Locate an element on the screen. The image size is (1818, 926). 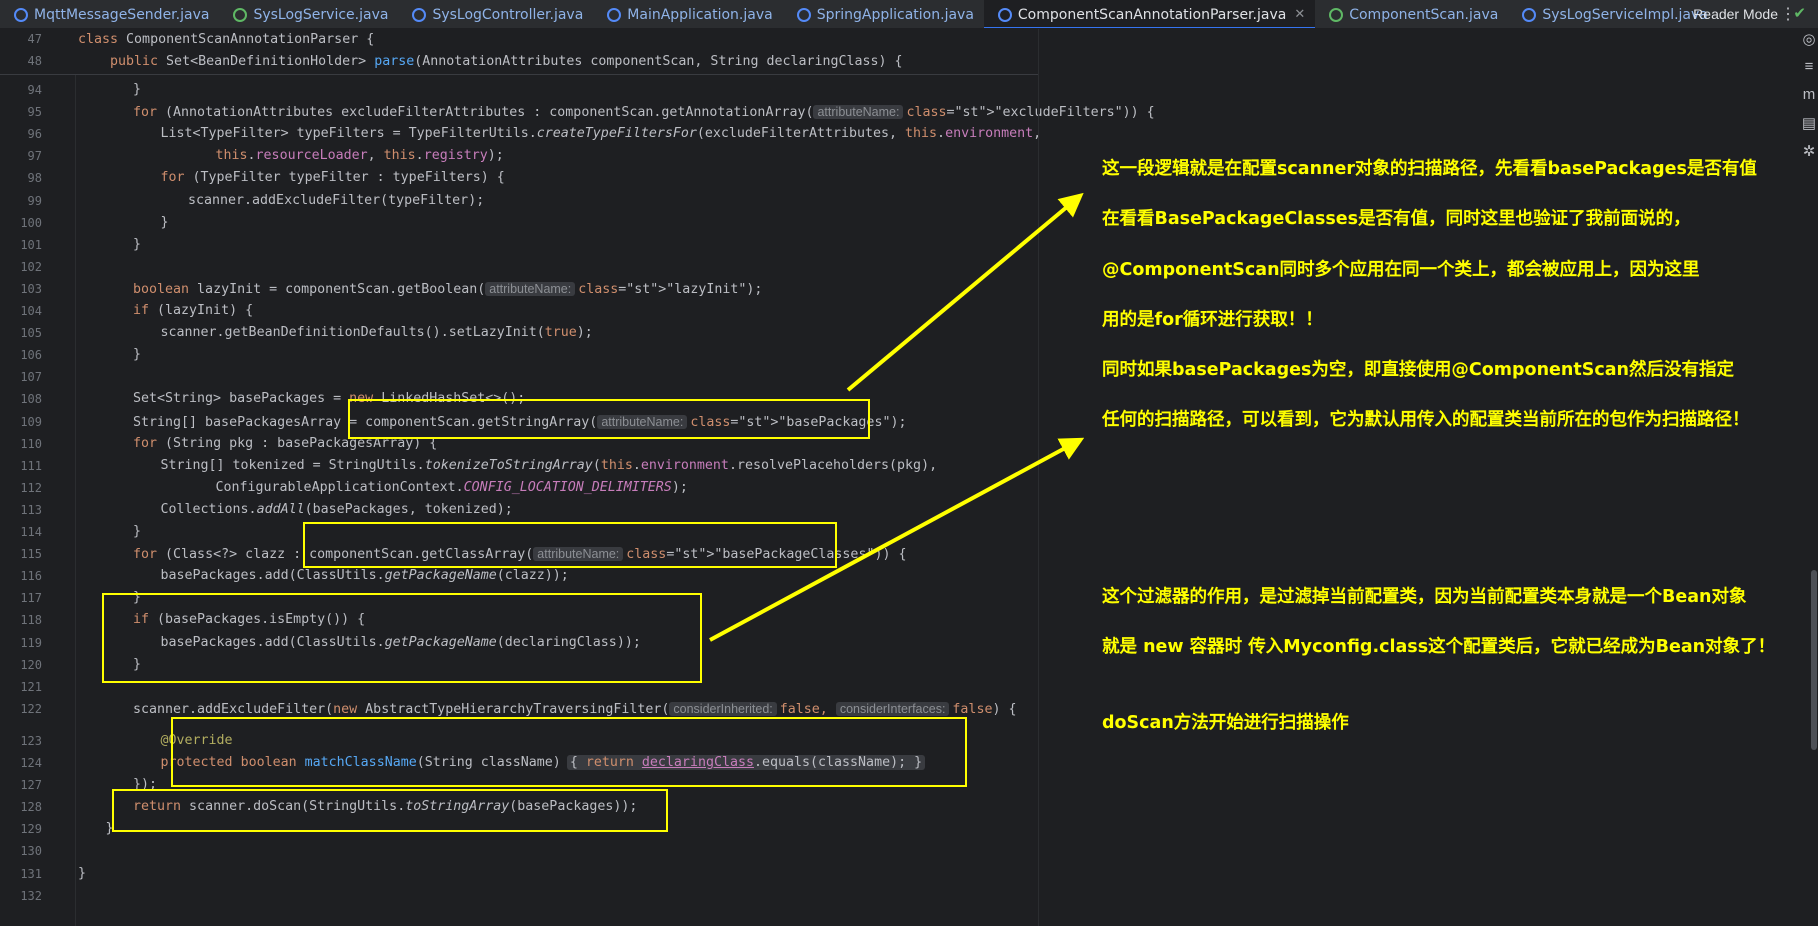
code-line-101: } is located at coordinates (137, 245).